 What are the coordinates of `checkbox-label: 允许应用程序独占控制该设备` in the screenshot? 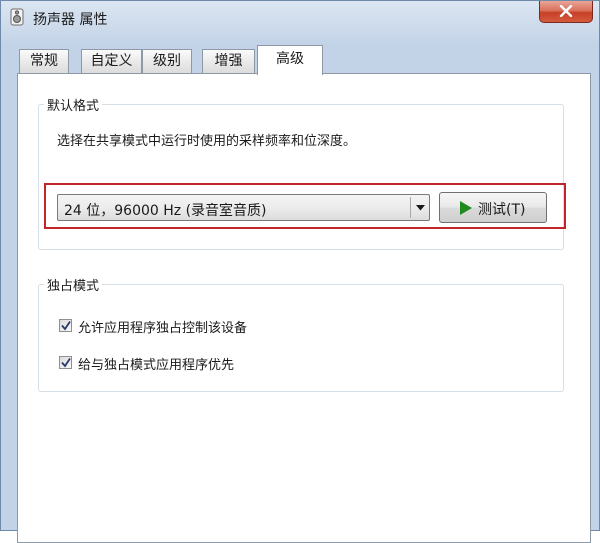 It's located at (163, 328).